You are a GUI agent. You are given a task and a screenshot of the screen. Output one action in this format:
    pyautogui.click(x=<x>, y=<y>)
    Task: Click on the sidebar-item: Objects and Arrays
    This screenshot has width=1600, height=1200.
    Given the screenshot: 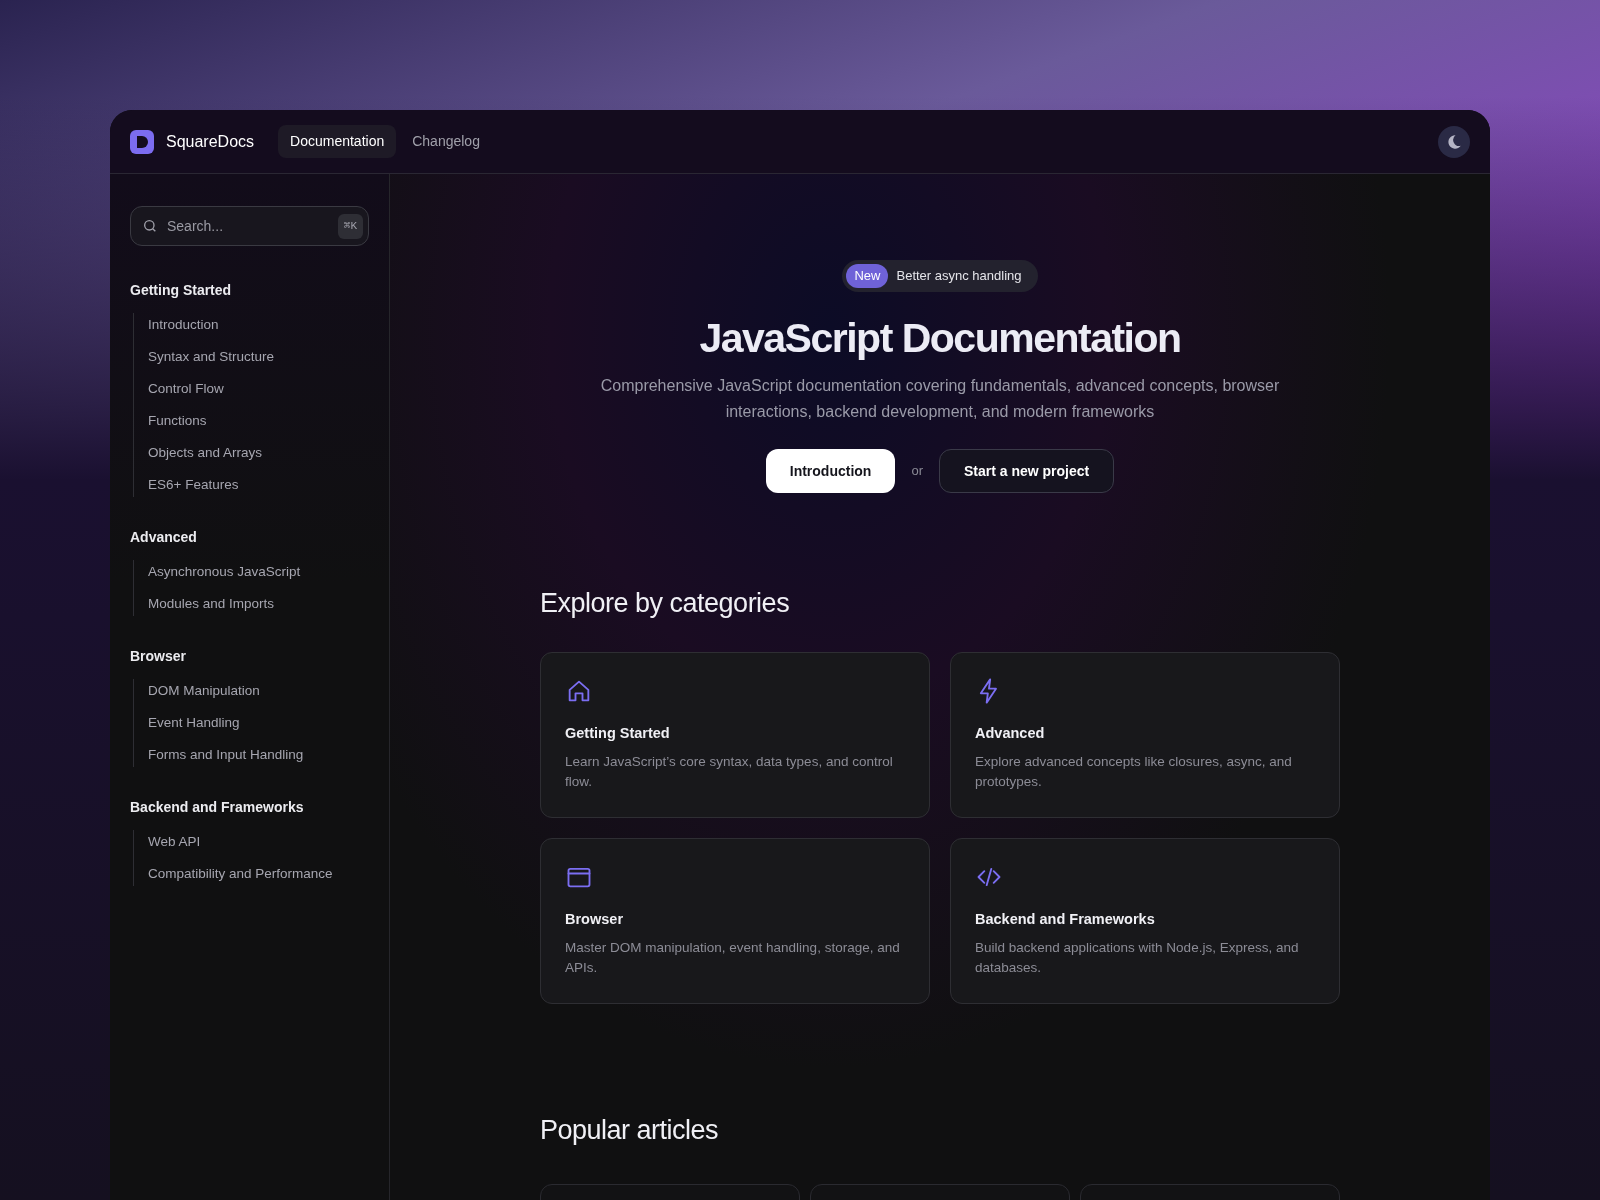 What is the action you would take?
    pyautogui.click(x=258, y=453)
    